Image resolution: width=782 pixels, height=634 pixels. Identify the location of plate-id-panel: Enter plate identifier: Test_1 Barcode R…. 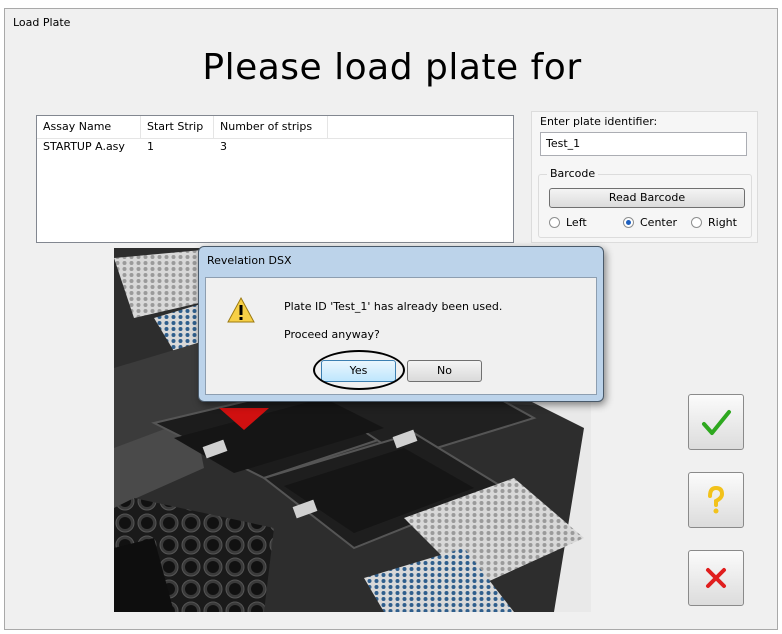
(644, 177).